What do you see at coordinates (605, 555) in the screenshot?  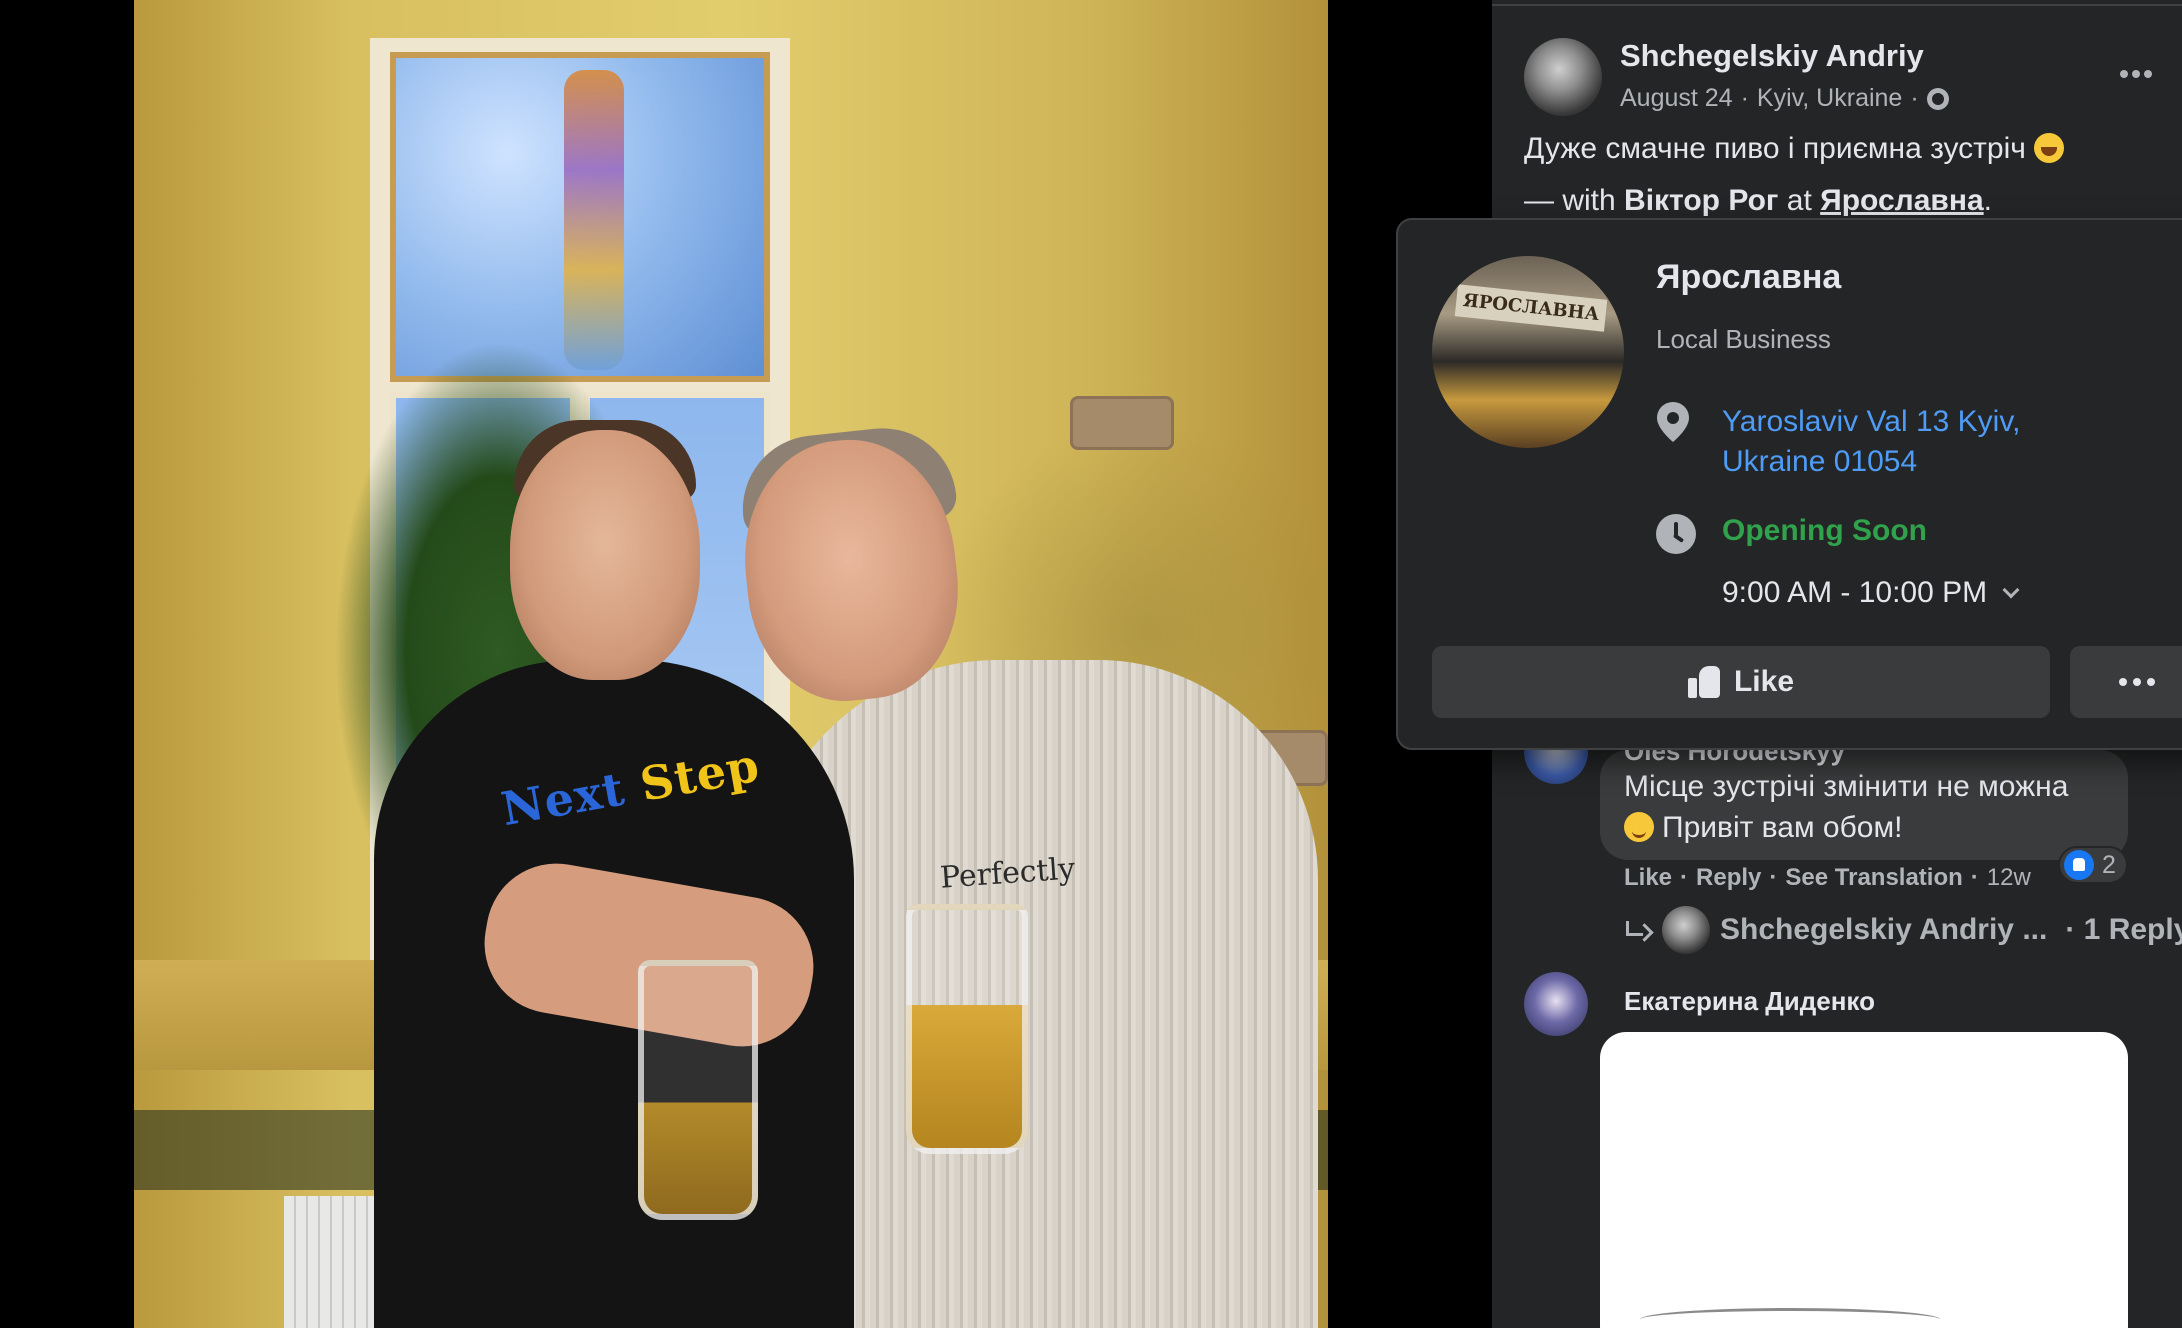 I see `person-left-head` at bounding box center [605, 555].